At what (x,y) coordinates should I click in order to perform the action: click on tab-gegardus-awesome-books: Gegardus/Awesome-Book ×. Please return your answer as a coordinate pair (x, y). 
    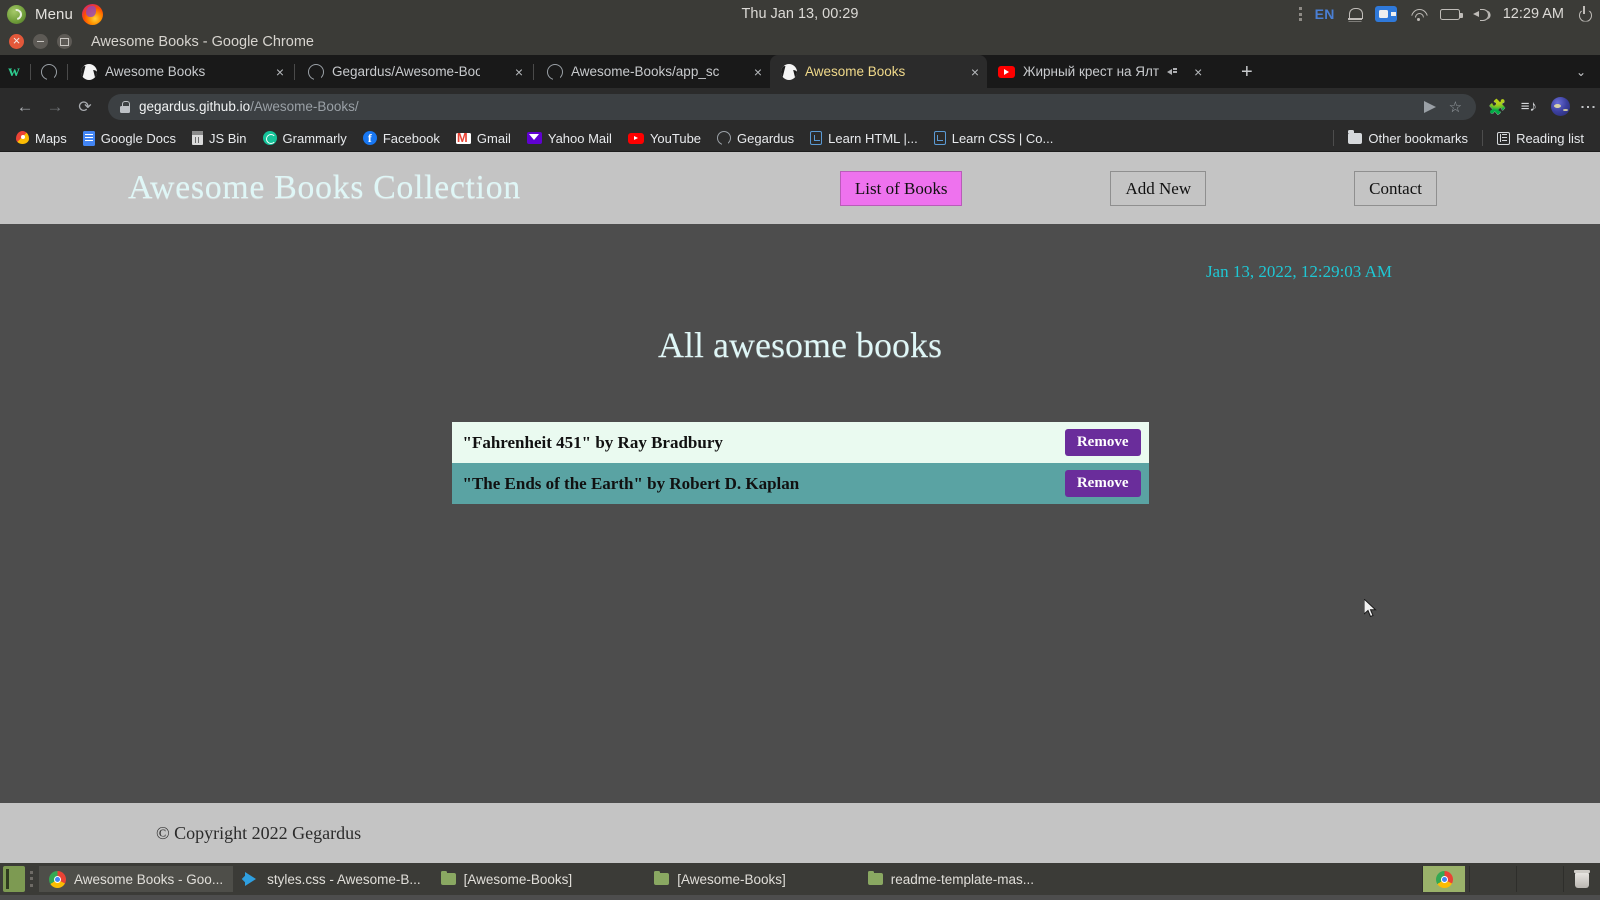
    Looking at the image, I should click on (414, 71).